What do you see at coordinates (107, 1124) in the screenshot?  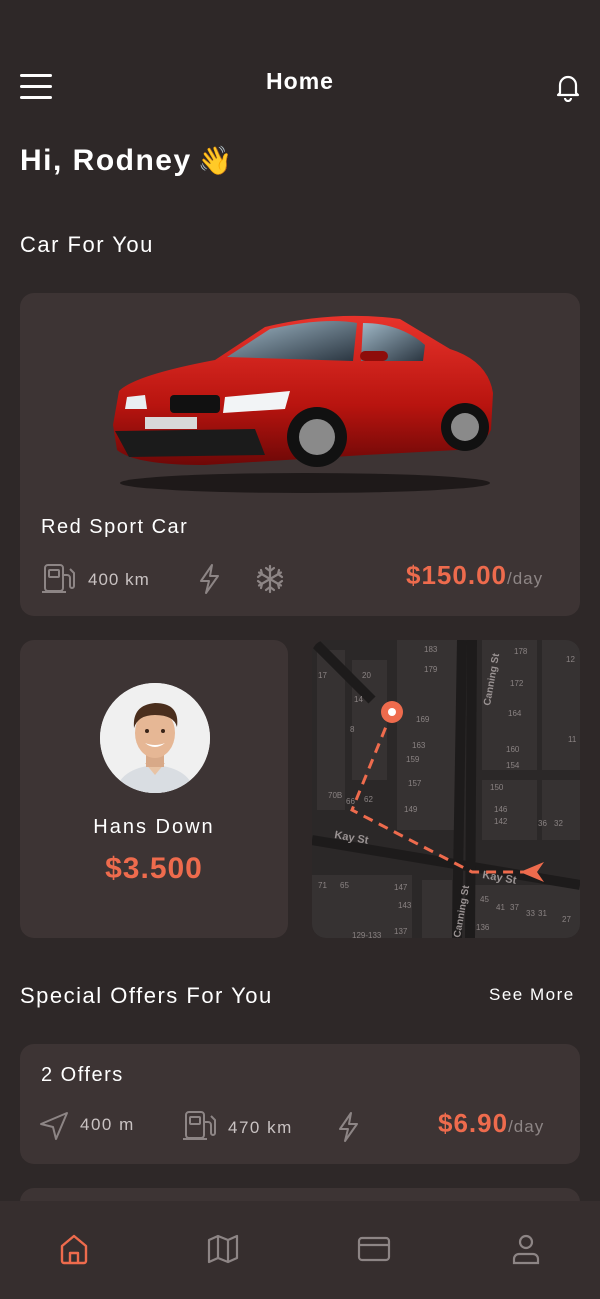 I see `offer-distance: 400 m` at bounding box center [107, 1124].